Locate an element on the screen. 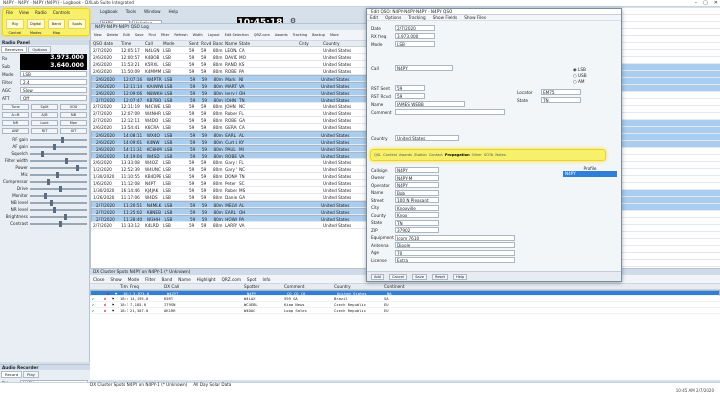 The image size is (720, 404). qso-column-header: Call is located at coordinates (152, 43).